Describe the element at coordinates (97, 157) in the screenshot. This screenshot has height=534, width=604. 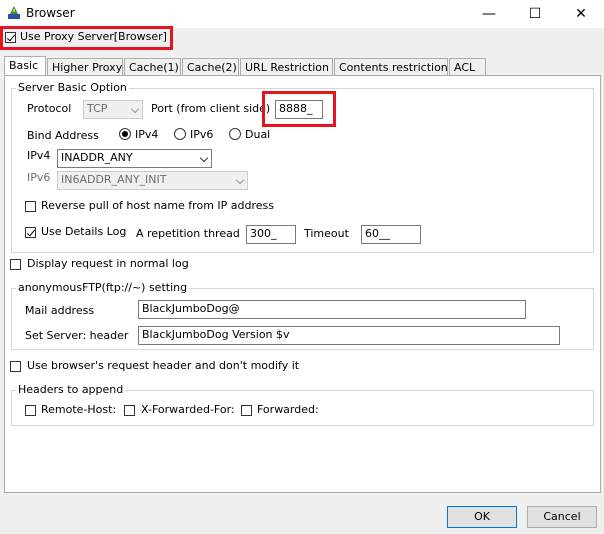
I see `ipv4-value: INADDR_ANY` at that location.